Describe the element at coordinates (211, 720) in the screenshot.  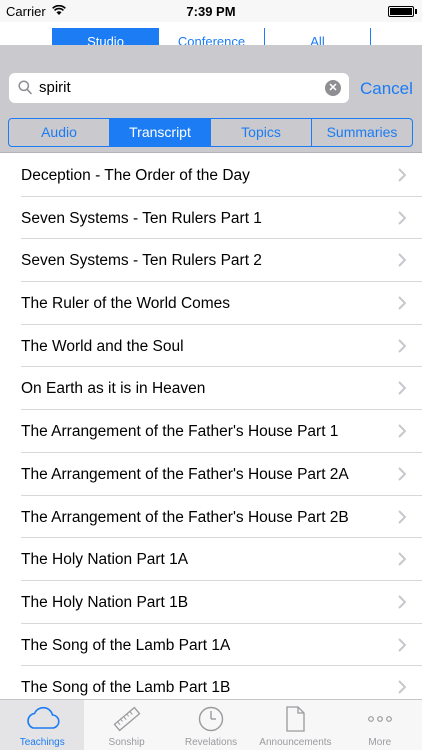
I see `clock-icon` at that location.